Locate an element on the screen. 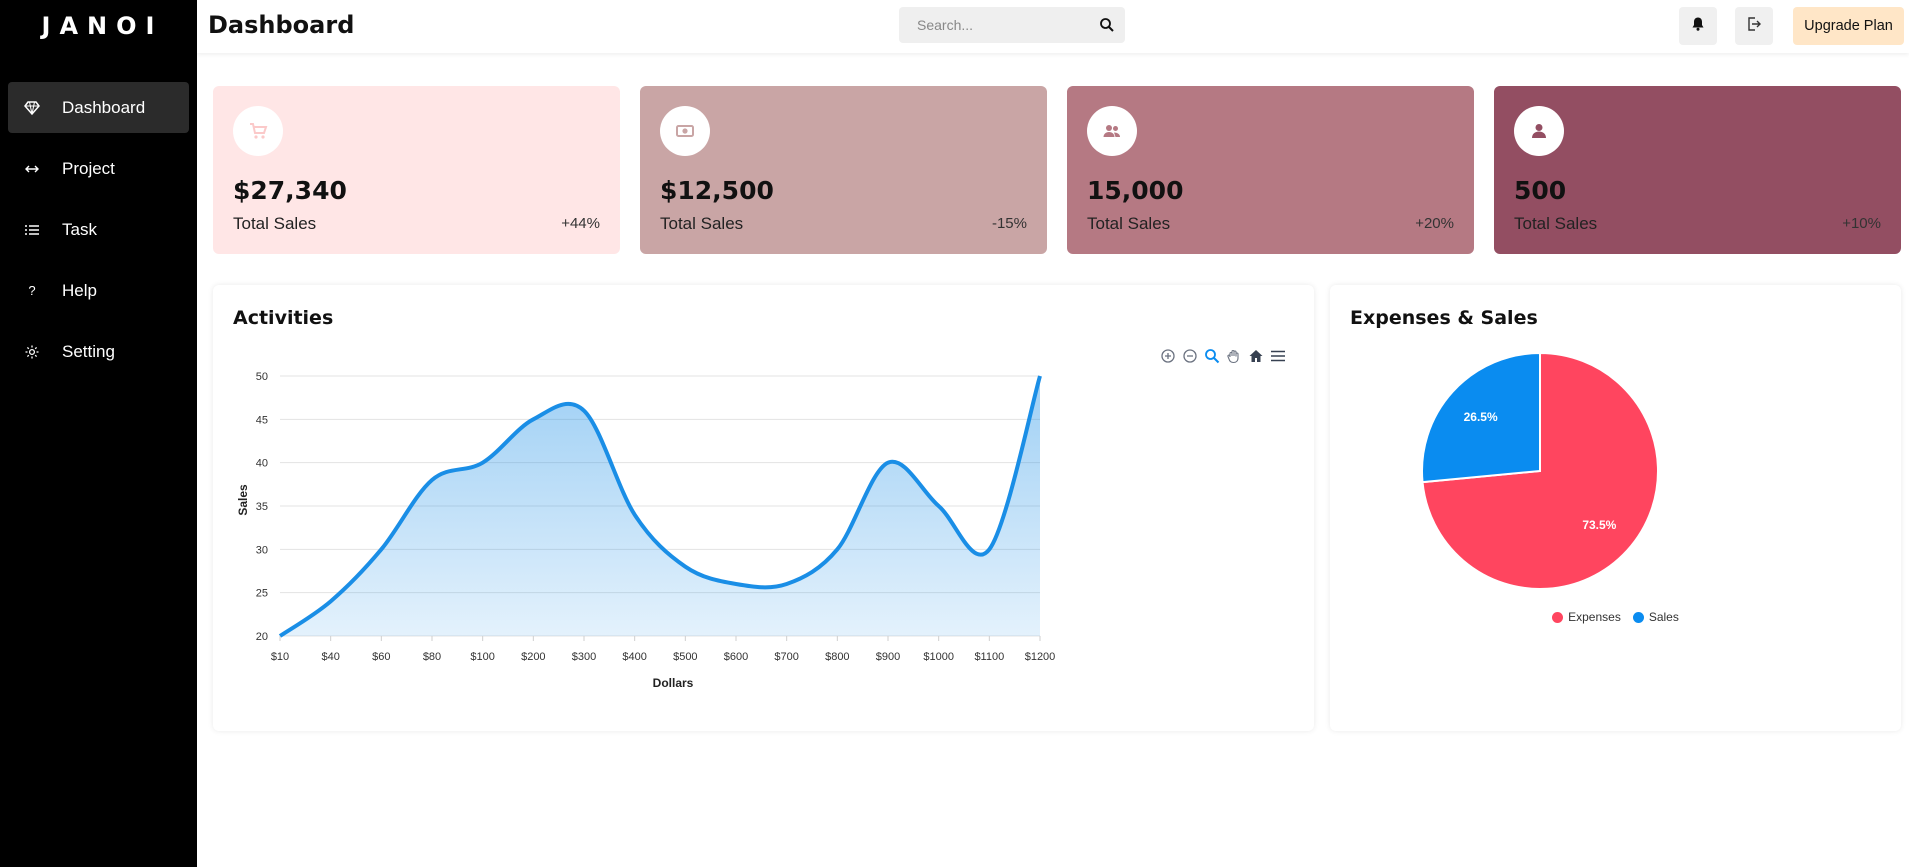  x-tick-label: $400 is located at coordinates (634, 657).